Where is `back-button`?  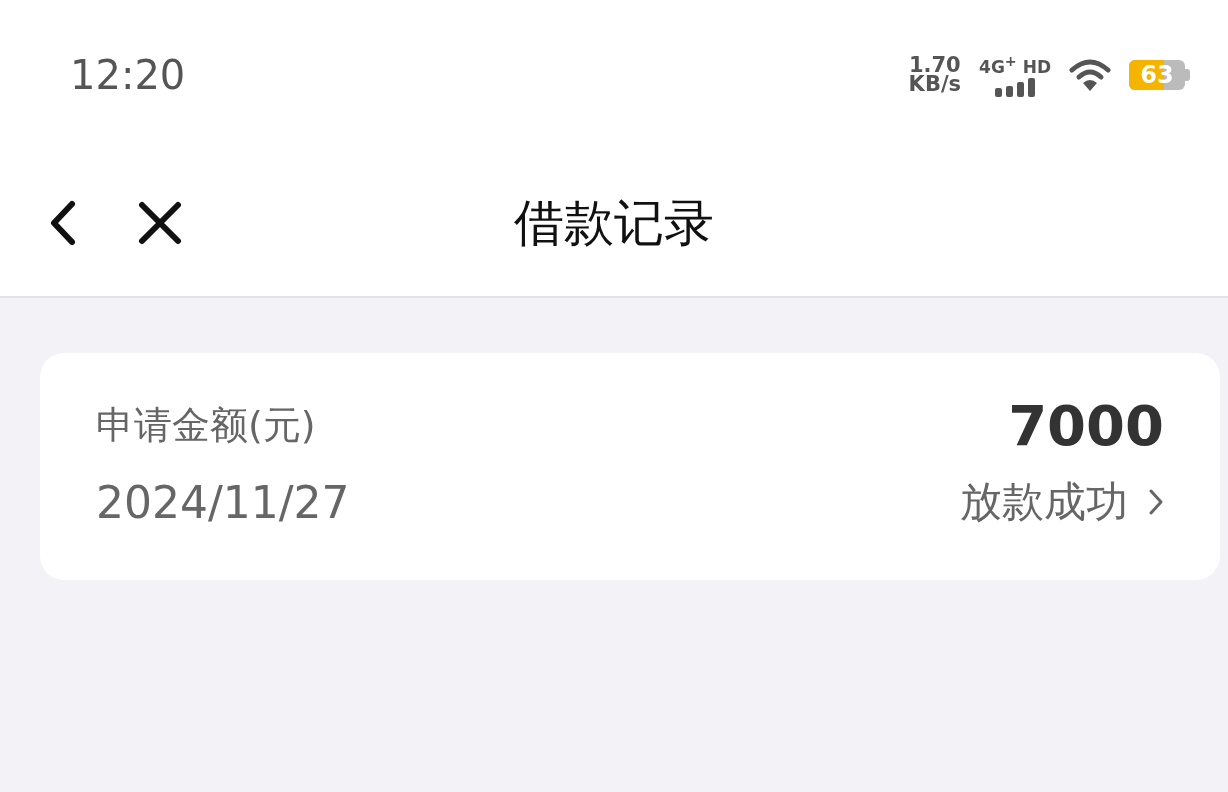 back-button is located at coordinates (63, 223).